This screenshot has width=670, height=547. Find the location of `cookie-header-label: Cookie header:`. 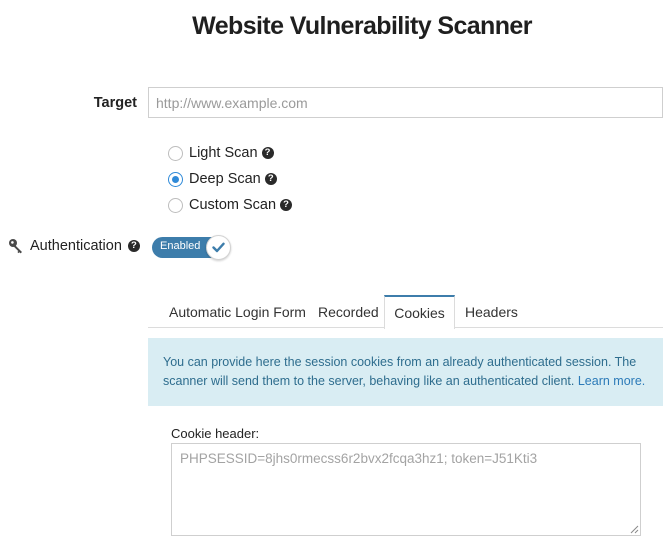

cookie-header-label: Cookie header: is located at coordinates (215, 433).